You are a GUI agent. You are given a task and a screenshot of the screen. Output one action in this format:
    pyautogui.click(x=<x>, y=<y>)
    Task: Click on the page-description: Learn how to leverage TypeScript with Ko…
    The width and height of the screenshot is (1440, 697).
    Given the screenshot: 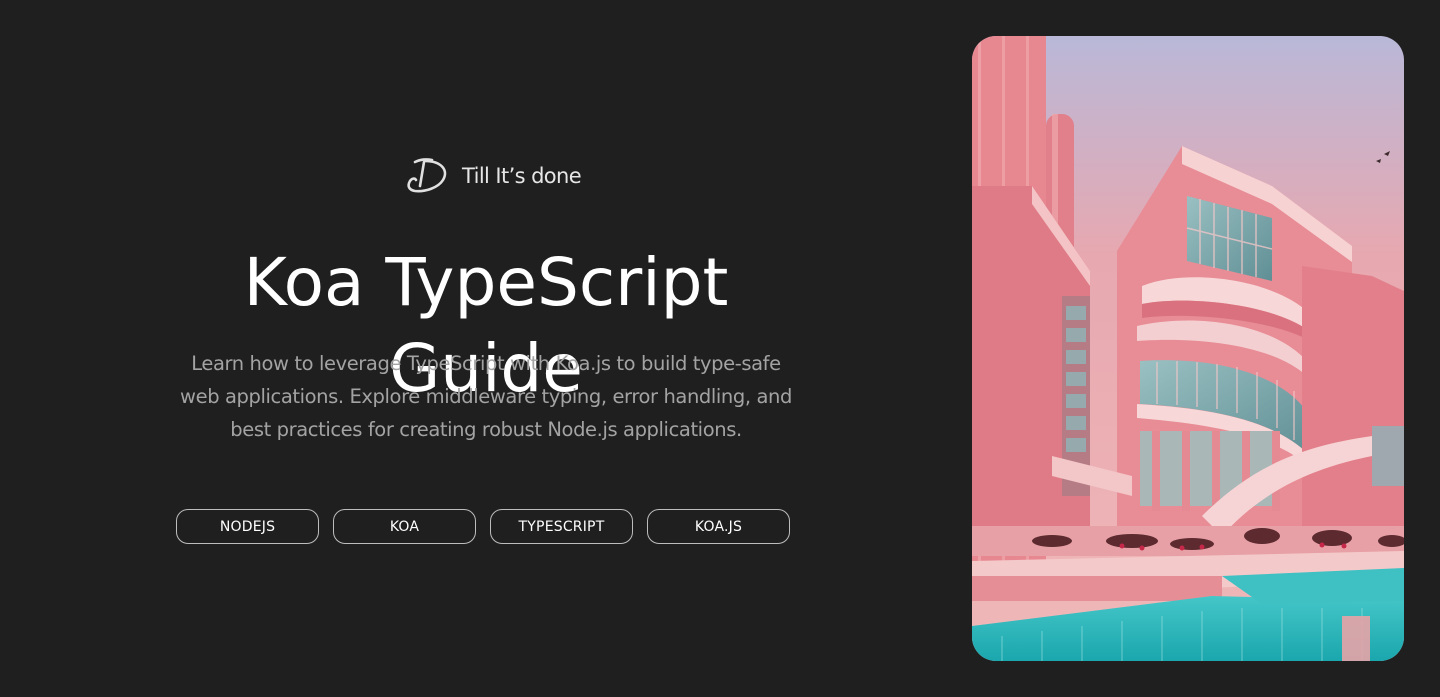 What is the action you would take?
    pyautogui.click(x=486, y=396)
    